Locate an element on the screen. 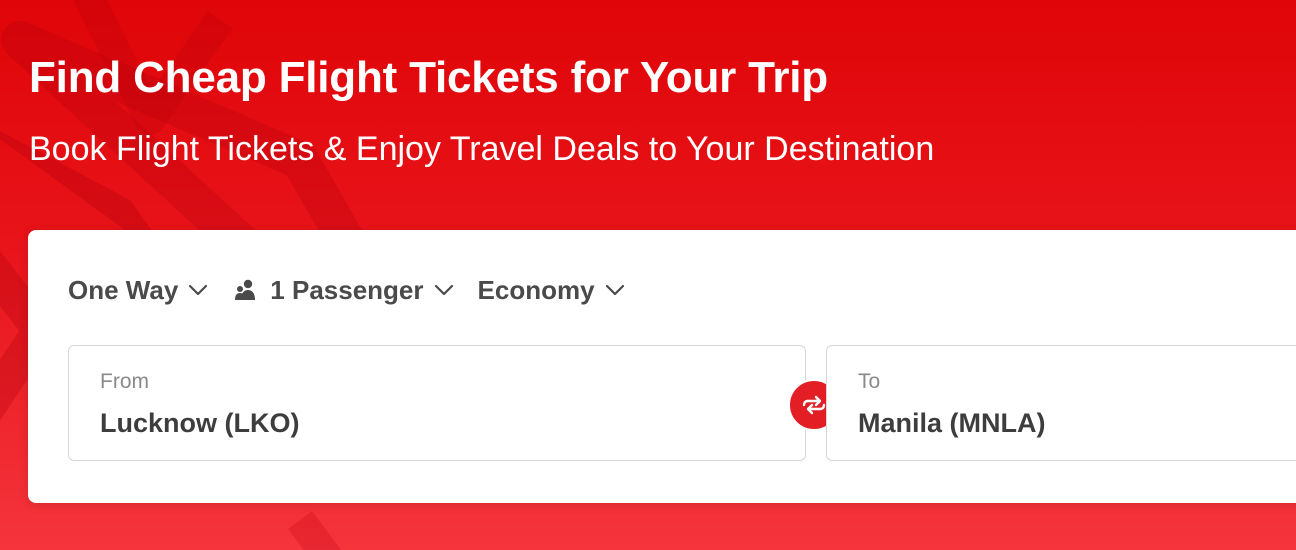 The height and width of the screenshot is (550, 1296). from-field: From Lucknow (LKO) is located at coordinates (437, 403).